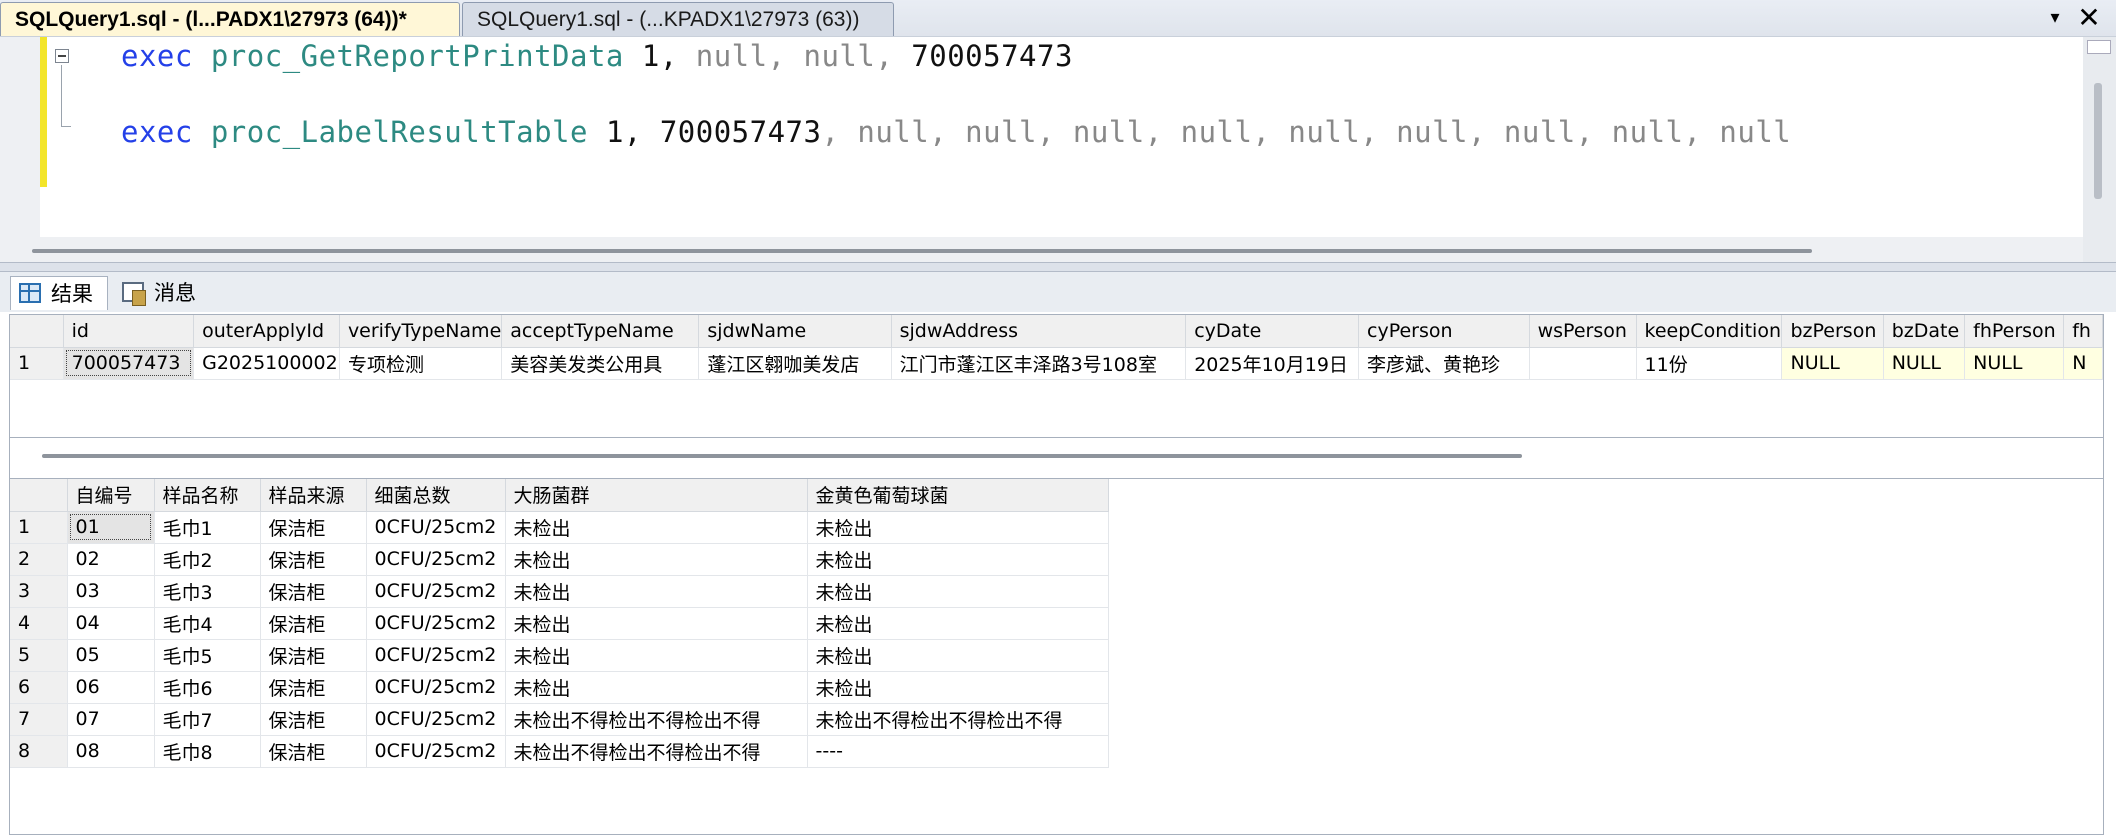  I want to click on table-cell: 毛巾6, so click(207, 687).